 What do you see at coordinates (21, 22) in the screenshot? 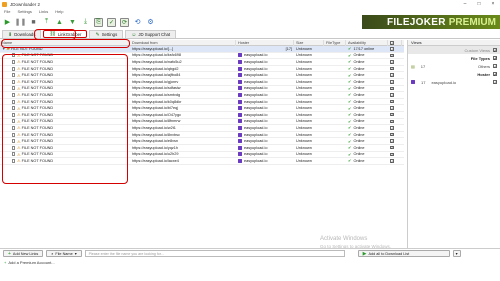
I see `pause-icon: ❚❚` at bounding box center [21, 22].